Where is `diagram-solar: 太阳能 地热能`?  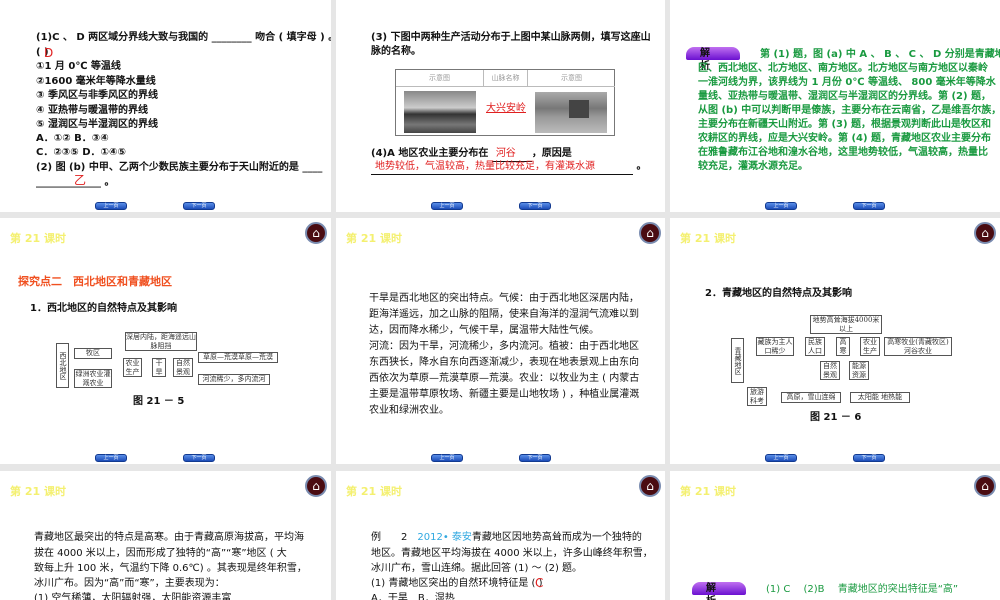 diagram-solar: 太阳能 地热能 is located at coordinates (880, 397).